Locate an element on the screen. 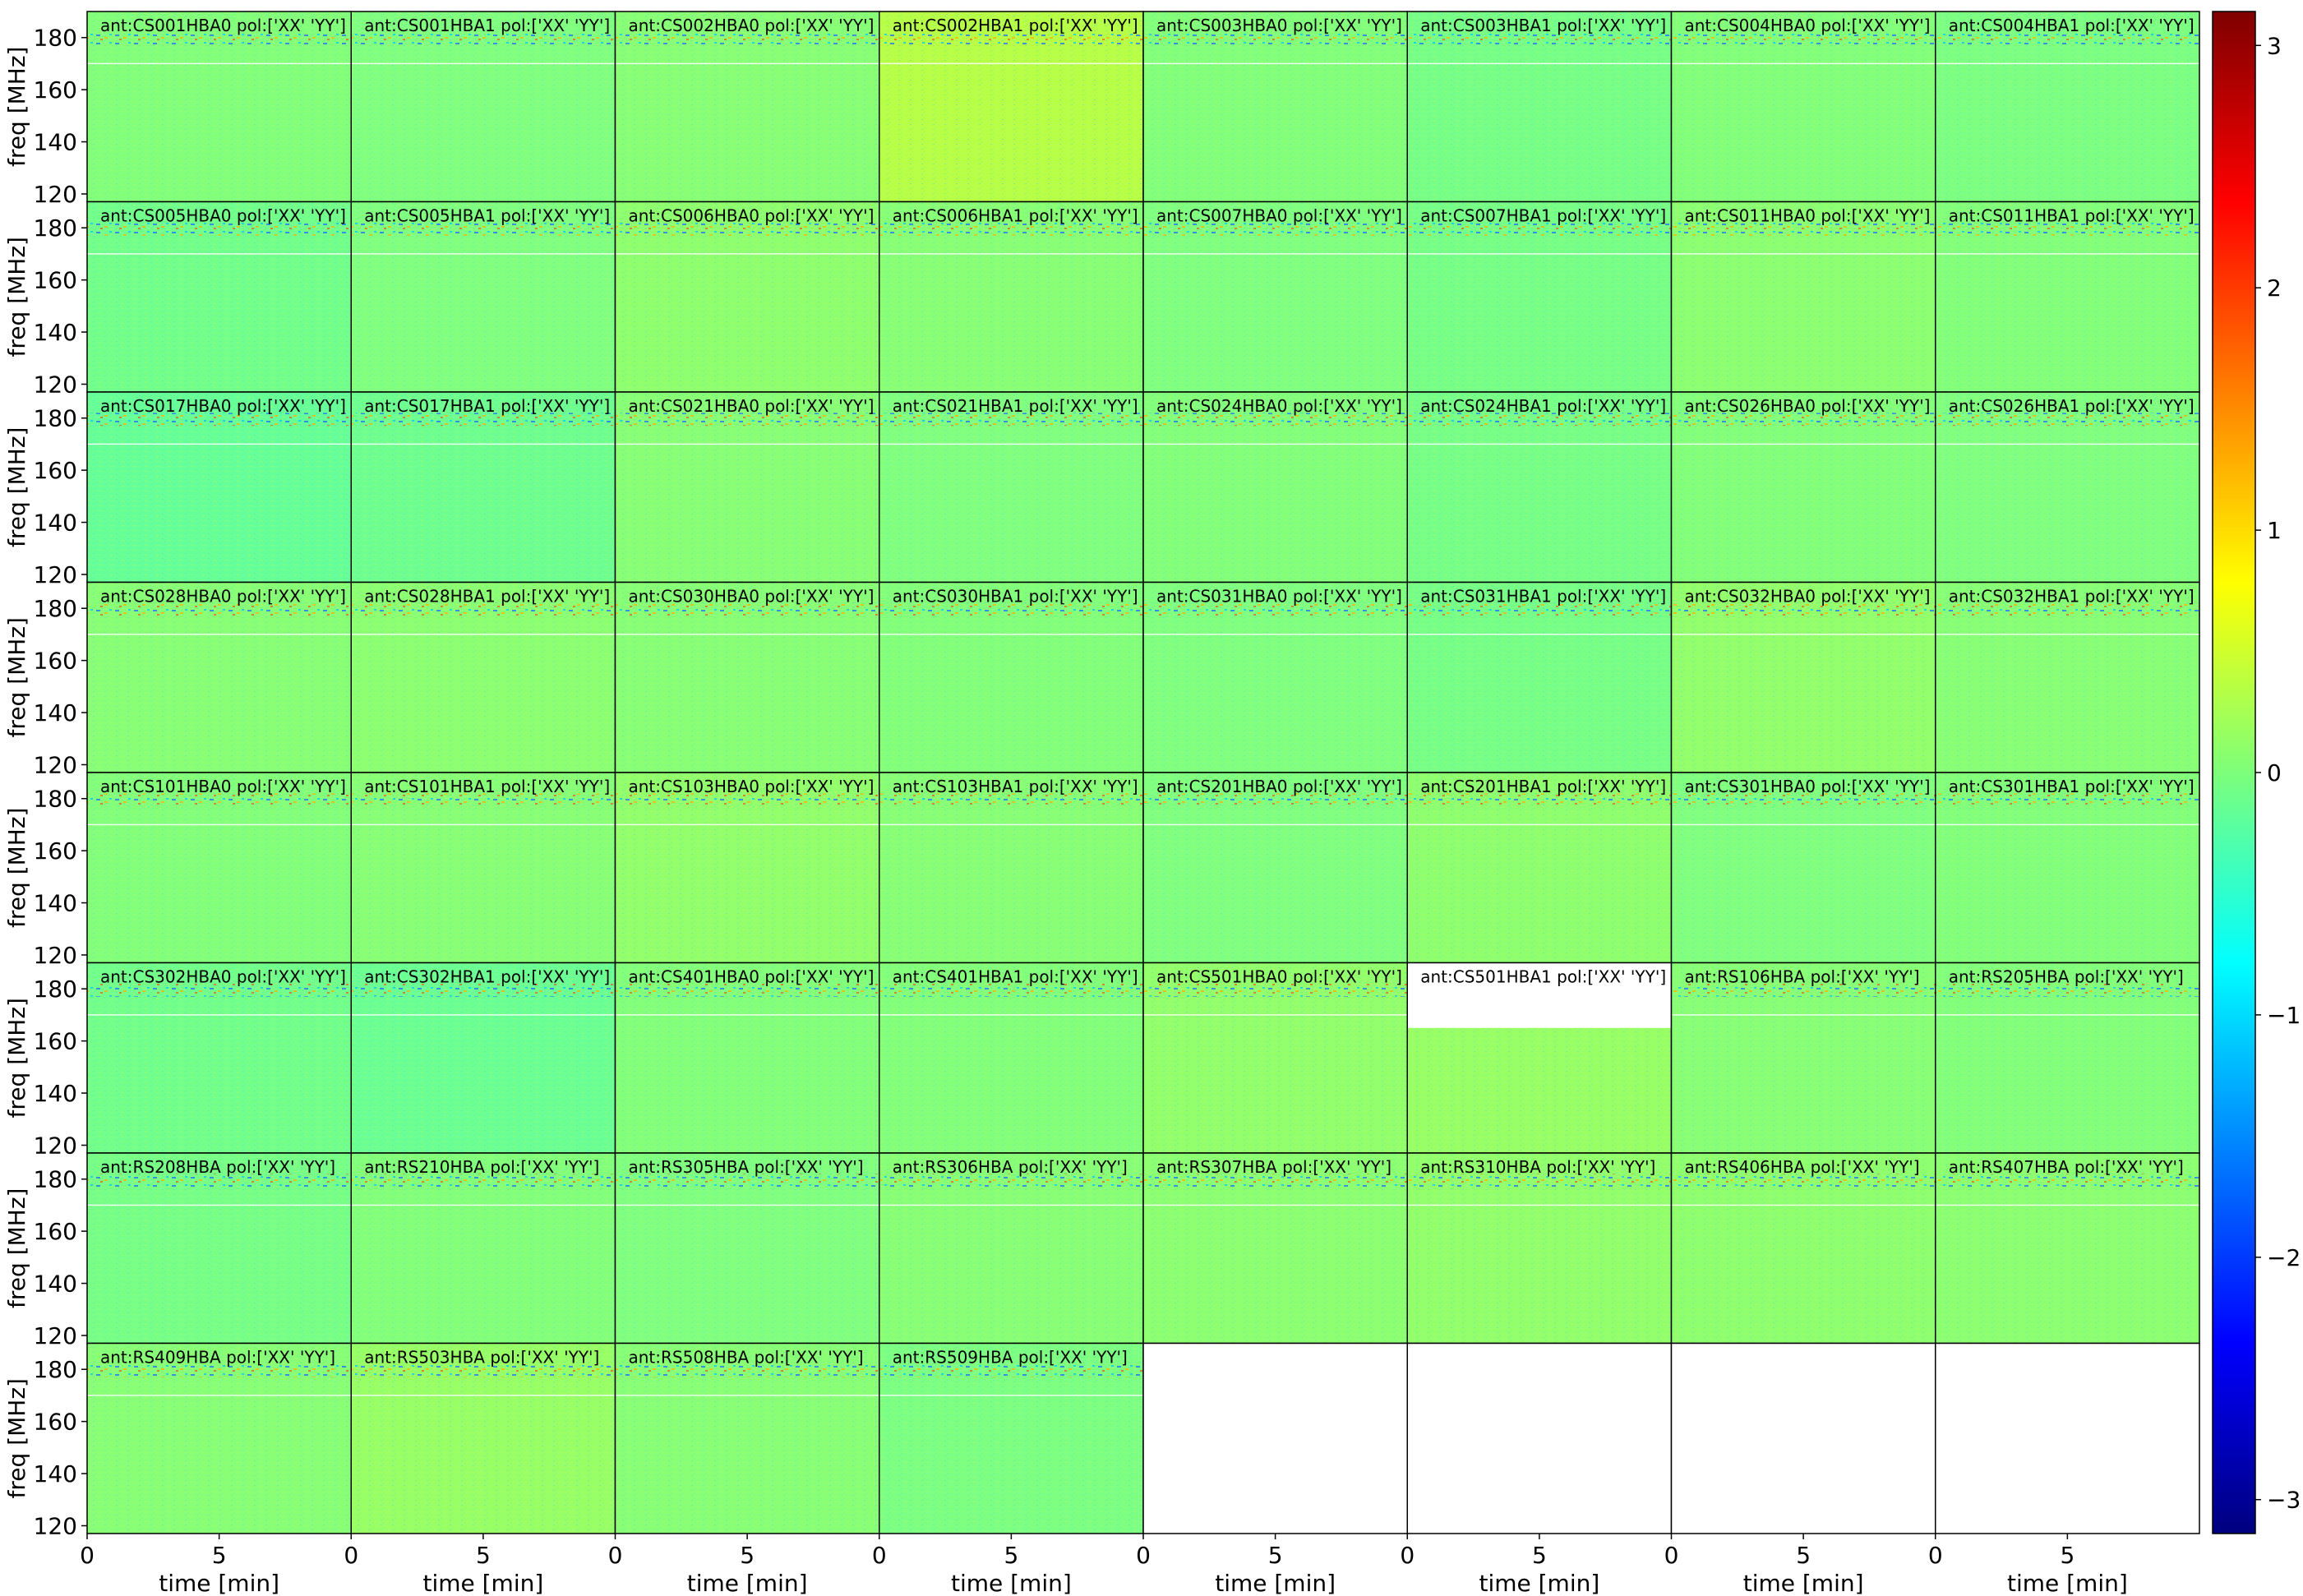  antenna-panel: ant:CS031HBA0 pol:['XX' 'YY'] is located at coordinates (1275, 677).